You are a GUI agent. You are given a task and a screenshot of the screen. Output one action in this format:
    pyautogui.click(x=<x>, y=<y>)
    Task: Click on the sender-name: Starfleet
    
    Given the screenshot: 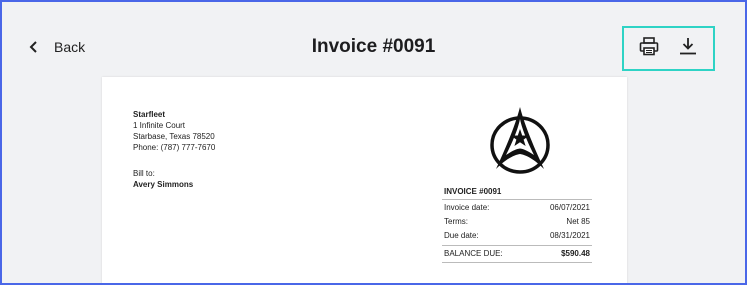 What is the action you would take?
    pyautogui.click(x=149, y=114)
    